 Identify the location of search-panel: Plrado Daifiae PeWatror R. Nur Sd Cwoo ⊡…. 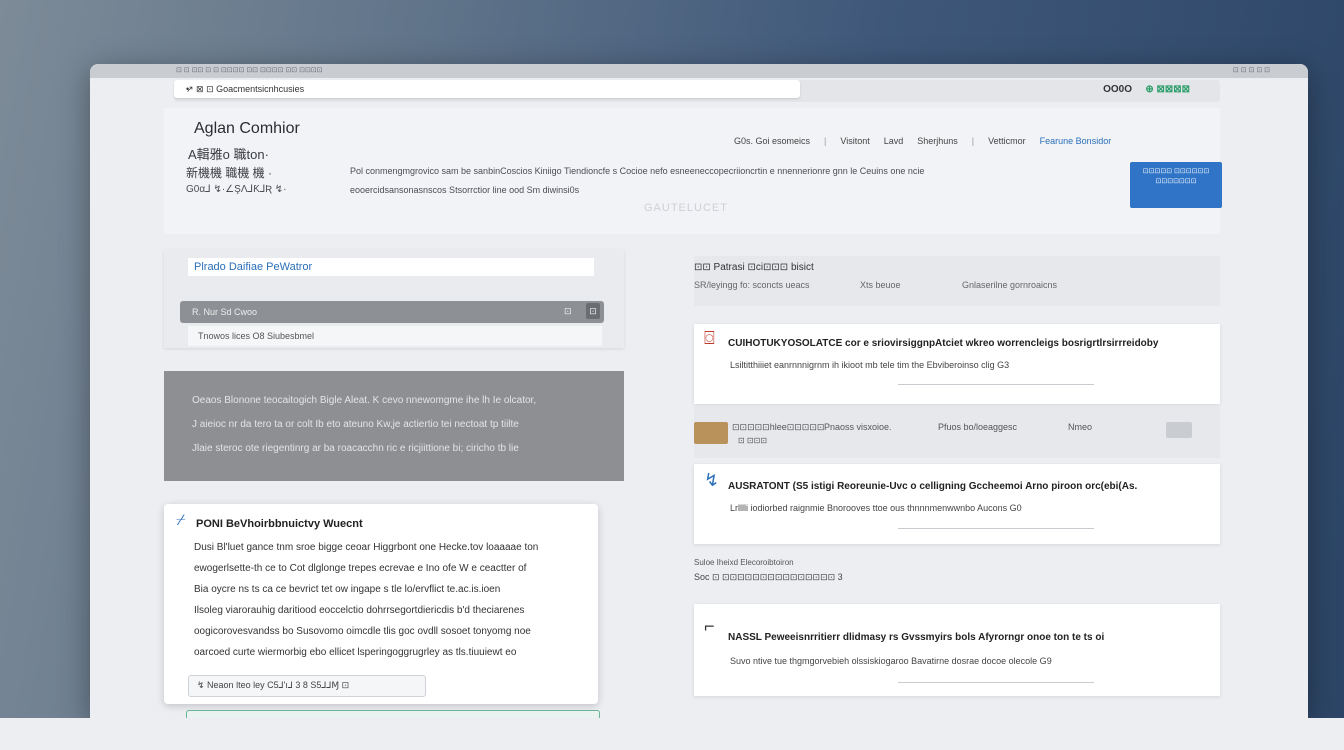
(394, 299).